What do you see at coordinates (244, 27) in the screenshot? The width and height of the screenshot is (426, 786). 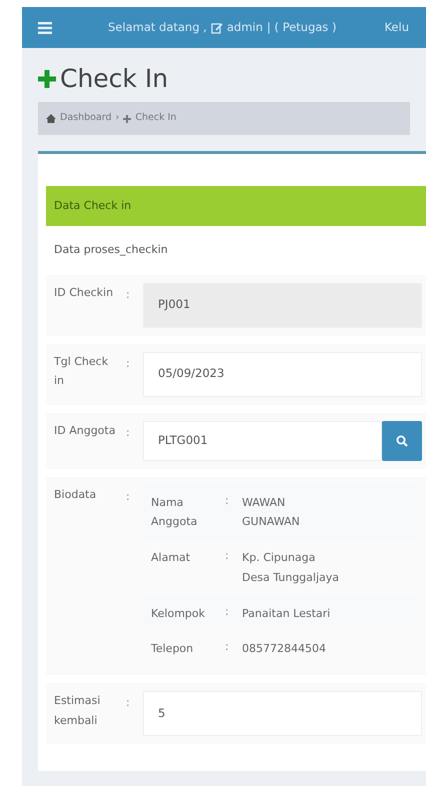 I see `user-link: admin` at bounding box center [244, 27].